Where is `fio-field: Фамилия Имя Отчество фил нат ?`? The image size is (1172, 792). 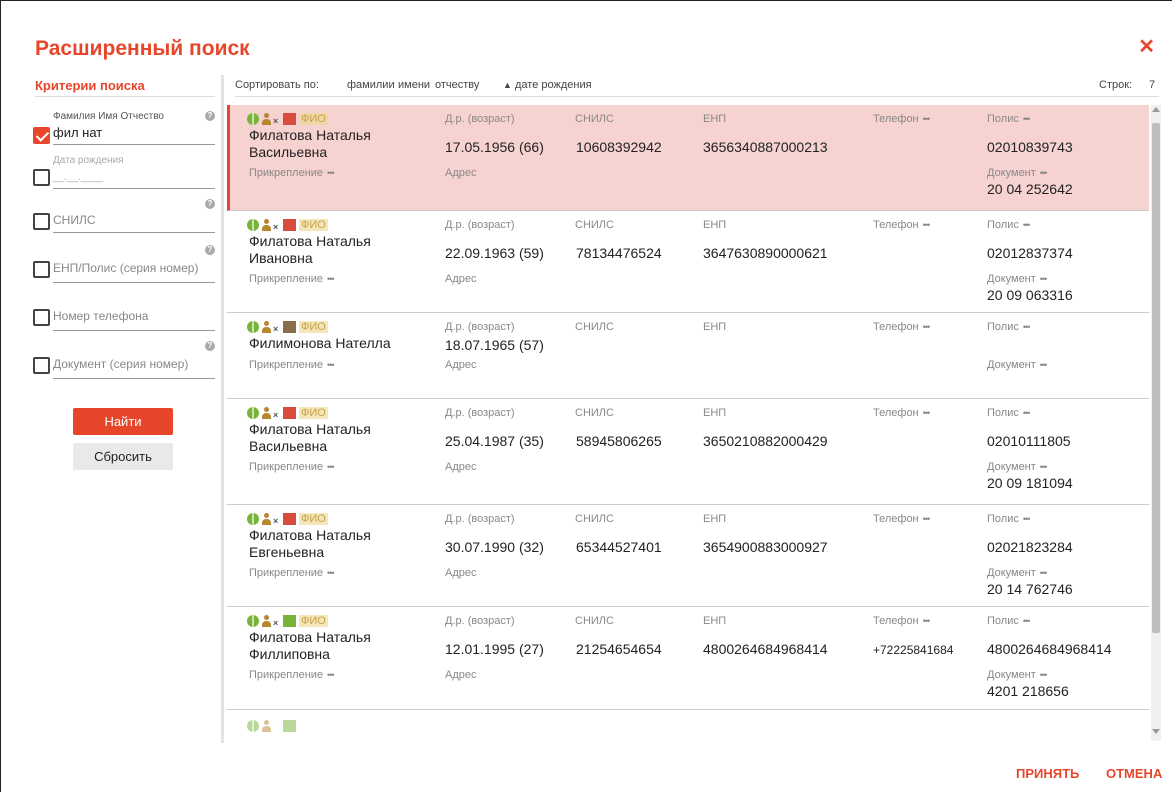
fio-field: Фамилия Имя Отчество фил нат ? is located at coordinates (123, 129).